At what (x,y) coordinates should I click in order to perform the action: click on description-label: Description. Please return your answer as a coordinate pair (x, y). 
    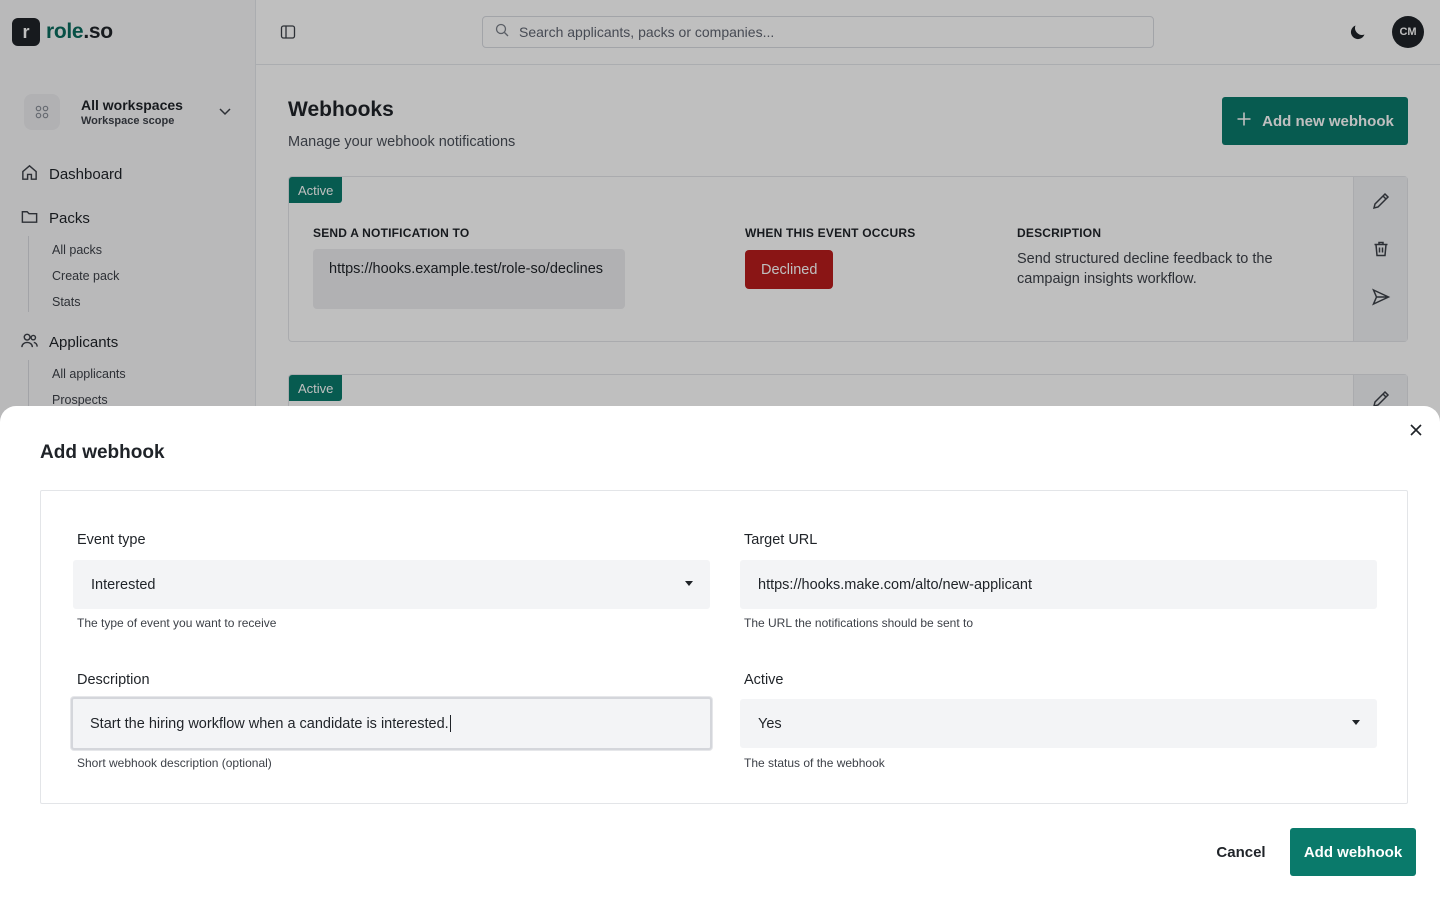
    Looking at the image, I should click on (113, 680).